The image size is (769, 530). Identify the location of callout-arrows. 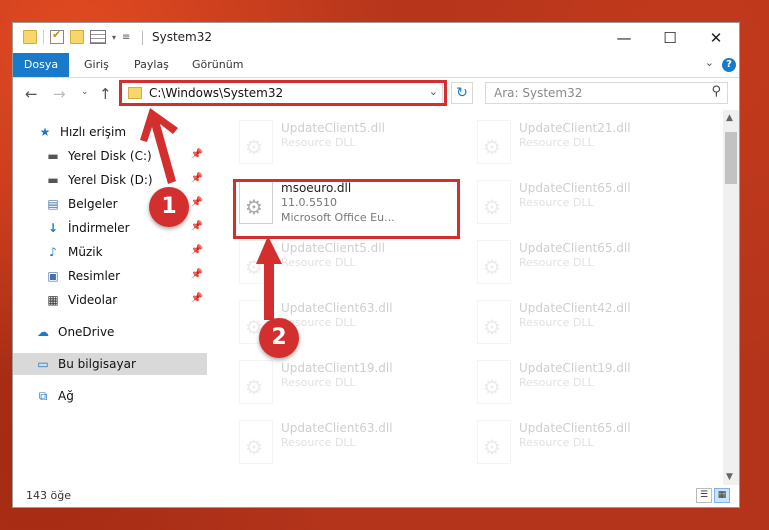
(211, 214).